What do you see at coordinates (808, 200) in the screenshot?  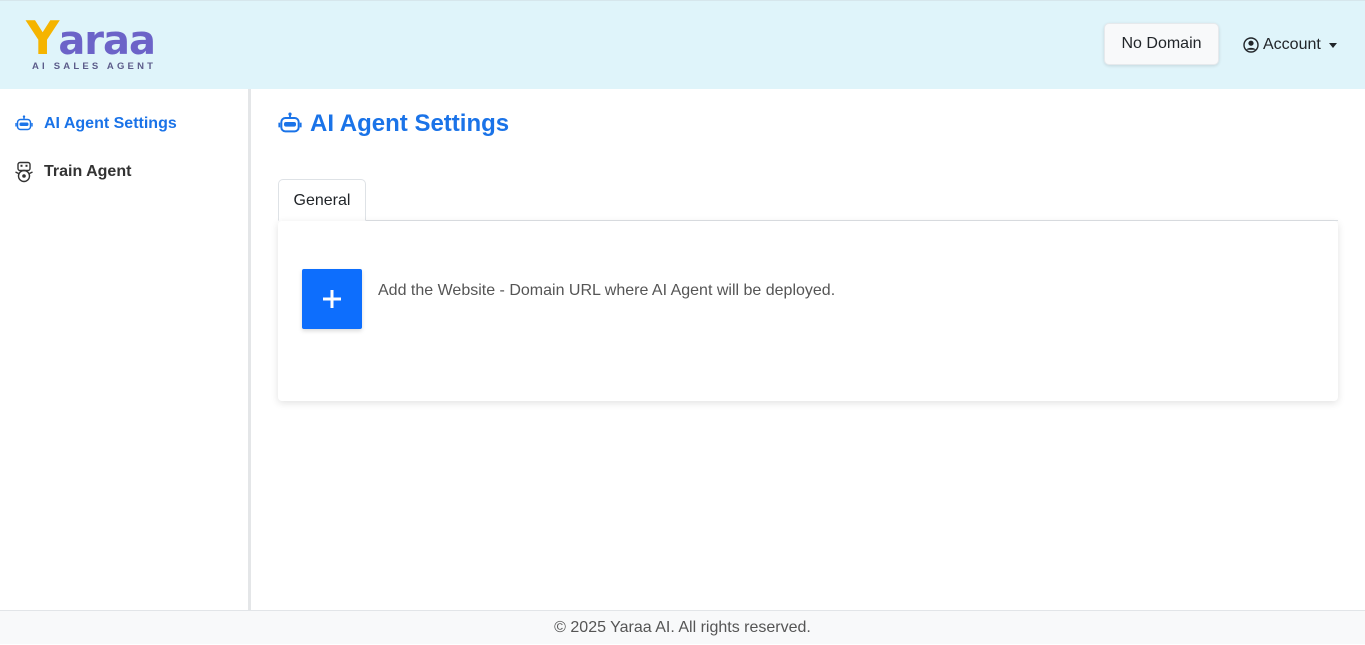 I see `tab-bar: General` at bounding box center [808, 200].